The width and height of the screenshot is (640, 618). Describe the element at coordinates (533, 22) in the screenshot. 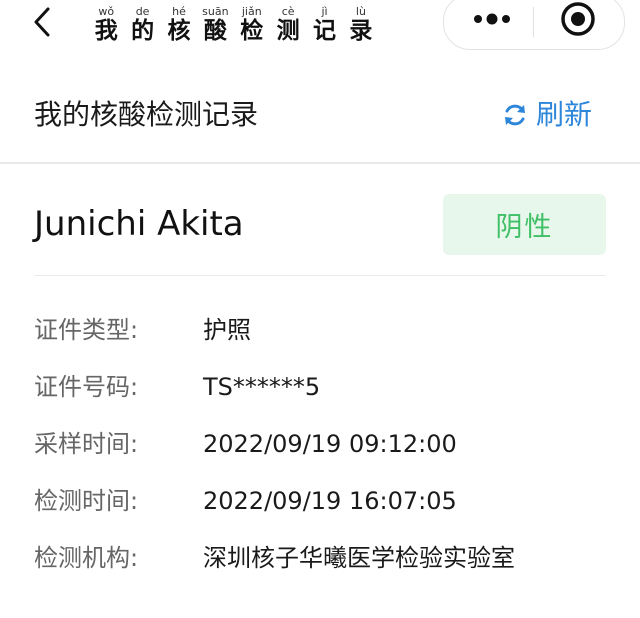

I see `capsule-divider` at that location.